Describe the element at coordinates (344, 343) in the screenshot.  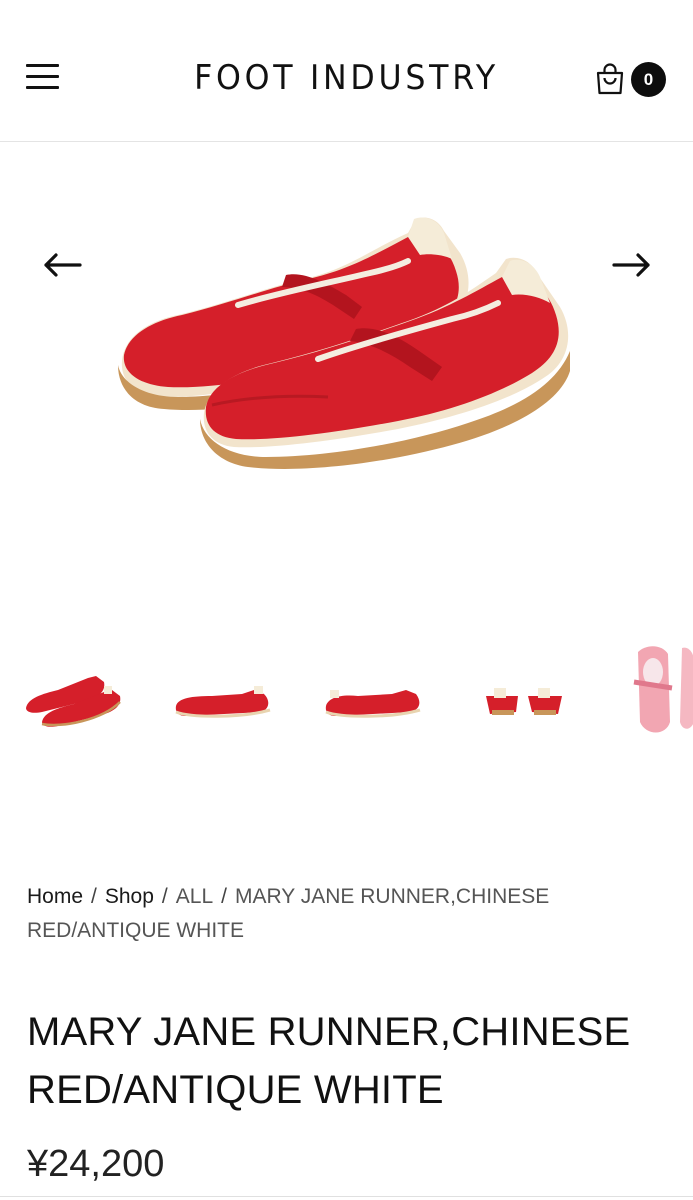
I see `main-product-image` at that location.